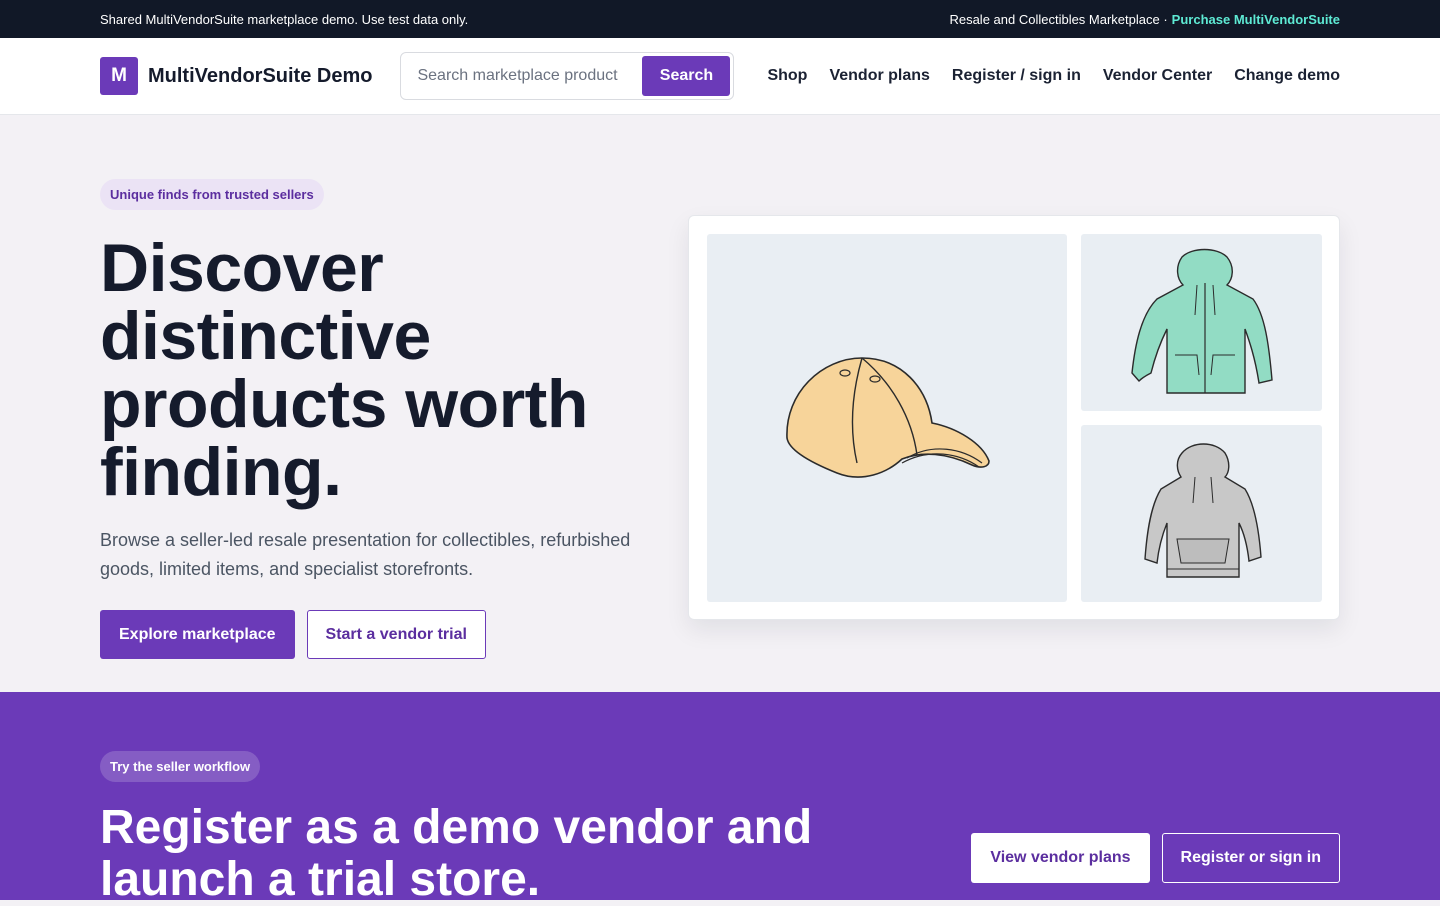  What do you see at coordinates (260, 75) in the screenshot?
I see `brand-name: MultiVendorSuite Demo` at bounding box center [260, 75].